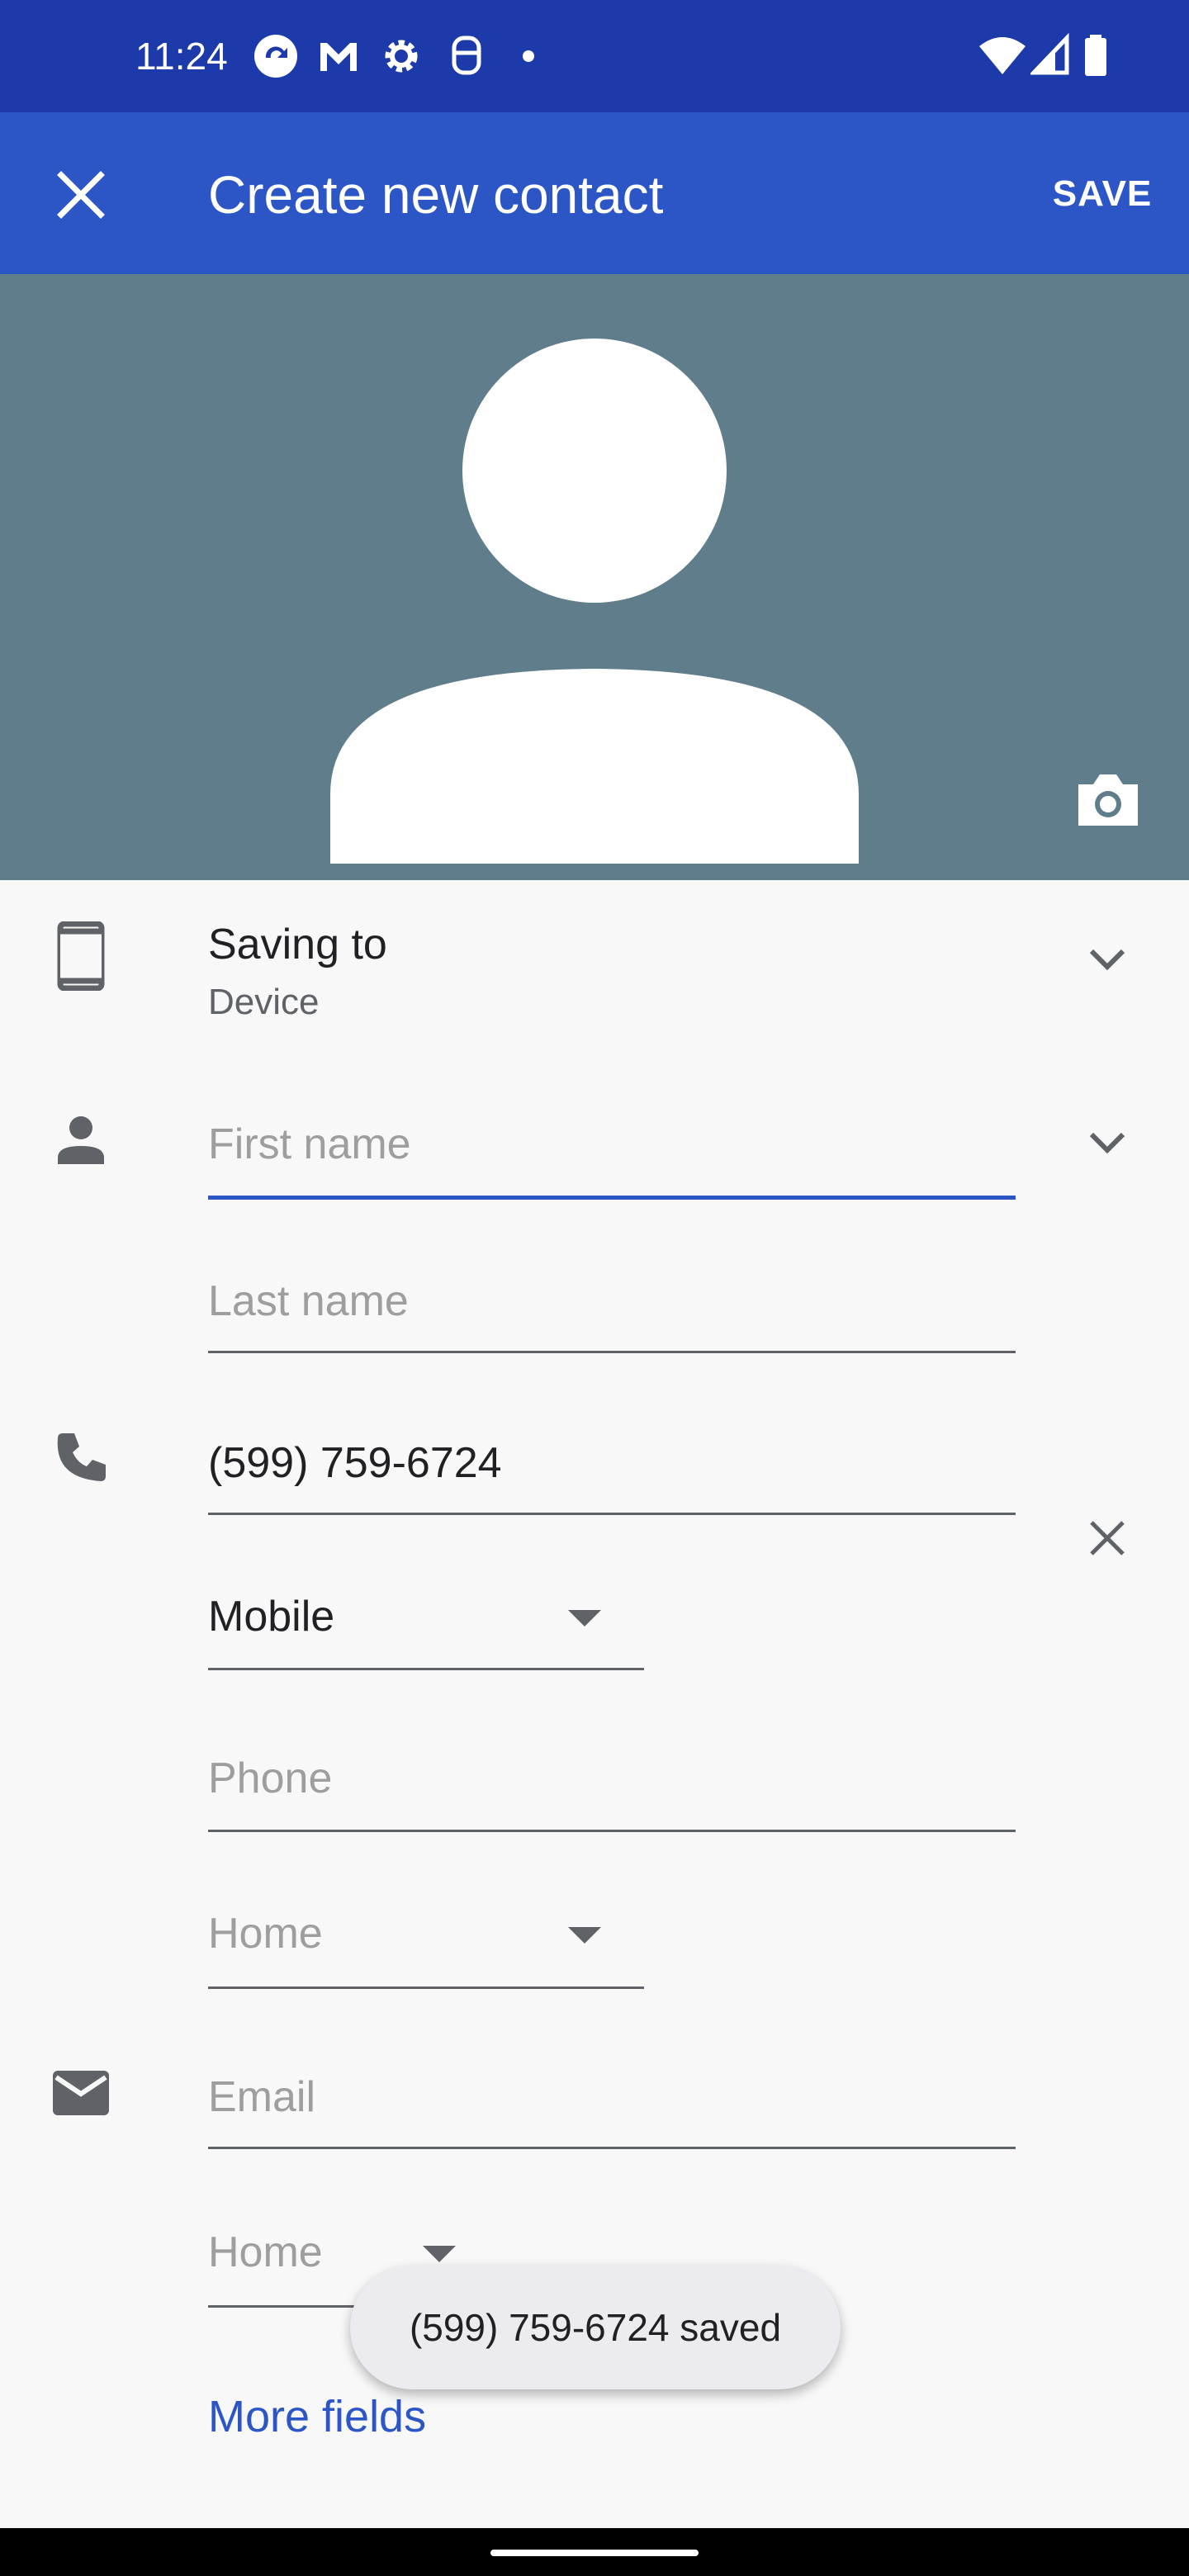 This screenshot has width=1189, height=2576. I want to click on more-fields-button: More fields, so click(317, 2416).